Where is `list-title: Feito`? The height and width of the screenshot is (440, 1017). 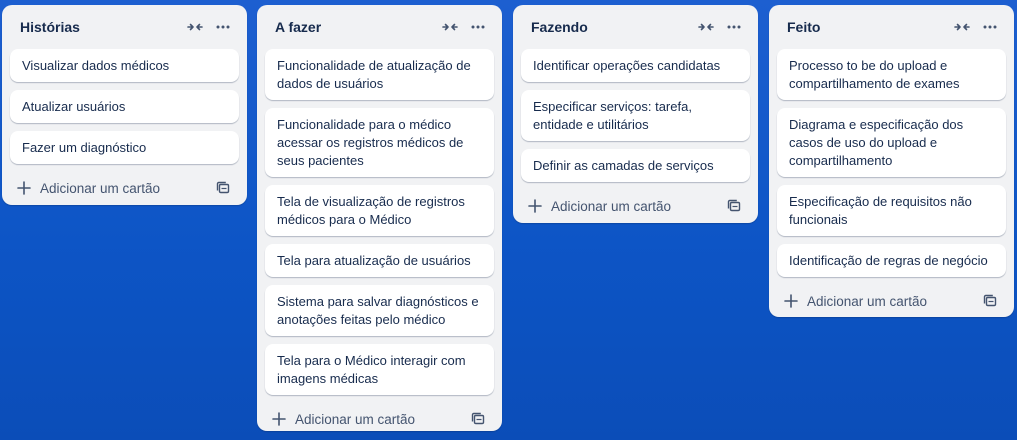
list-title: Feito is located at coordinates (867, 27).